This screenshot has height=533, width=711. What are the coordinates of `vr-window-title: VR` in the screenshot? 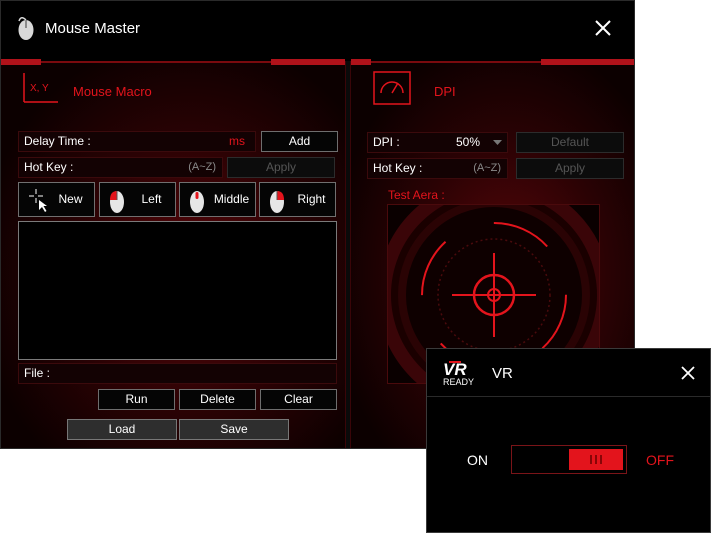 It's located at (502, 373).